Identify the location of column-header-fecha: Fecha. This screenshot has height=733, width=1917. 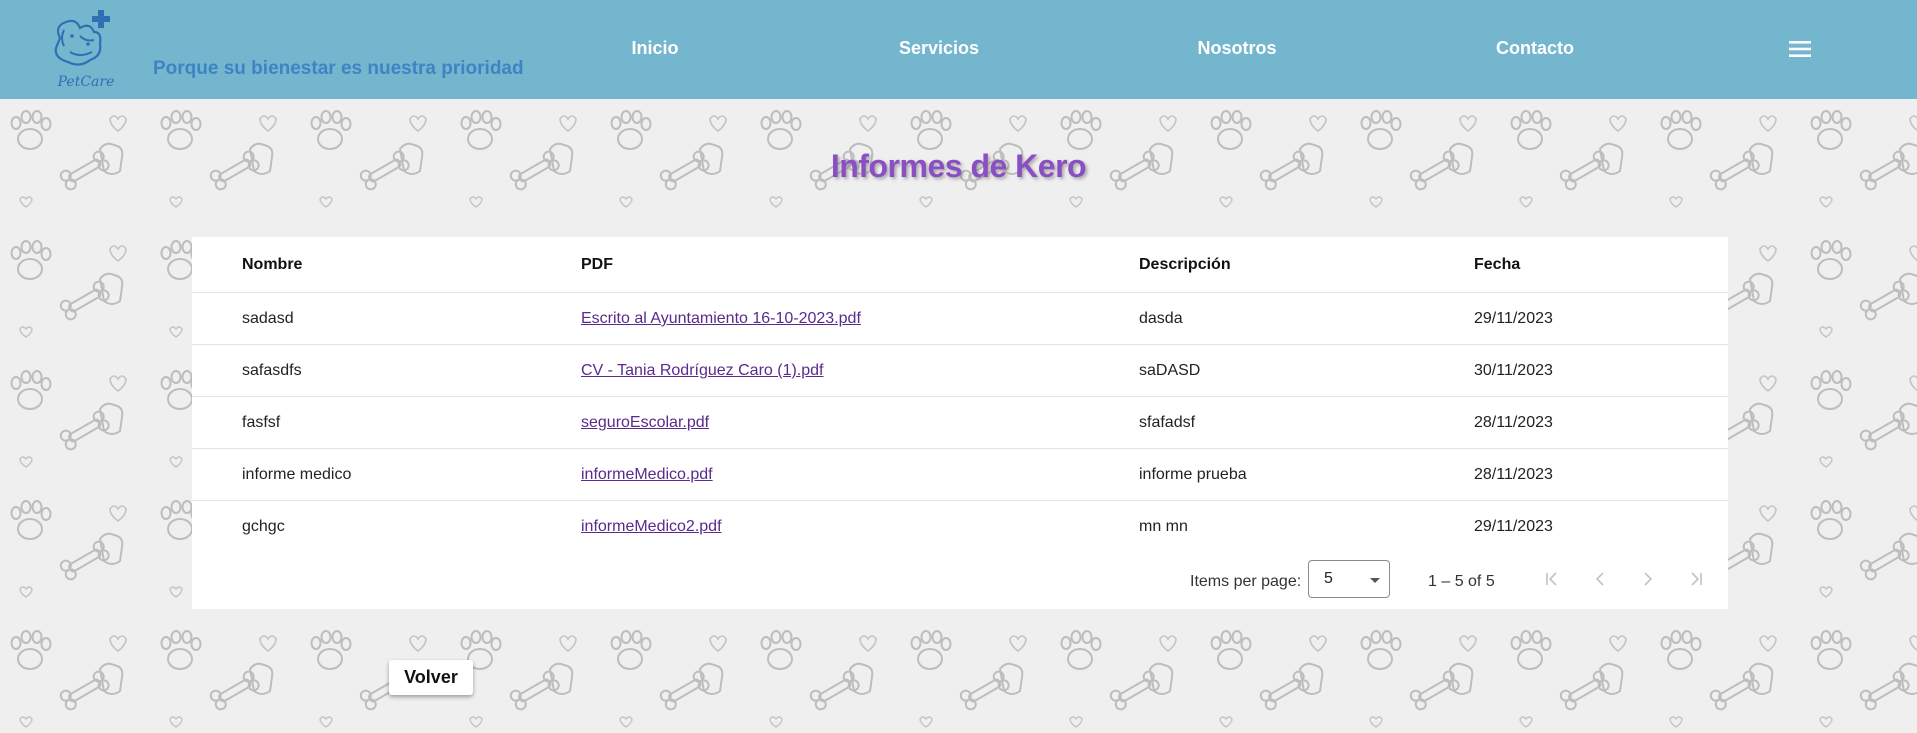
(1497, 265).